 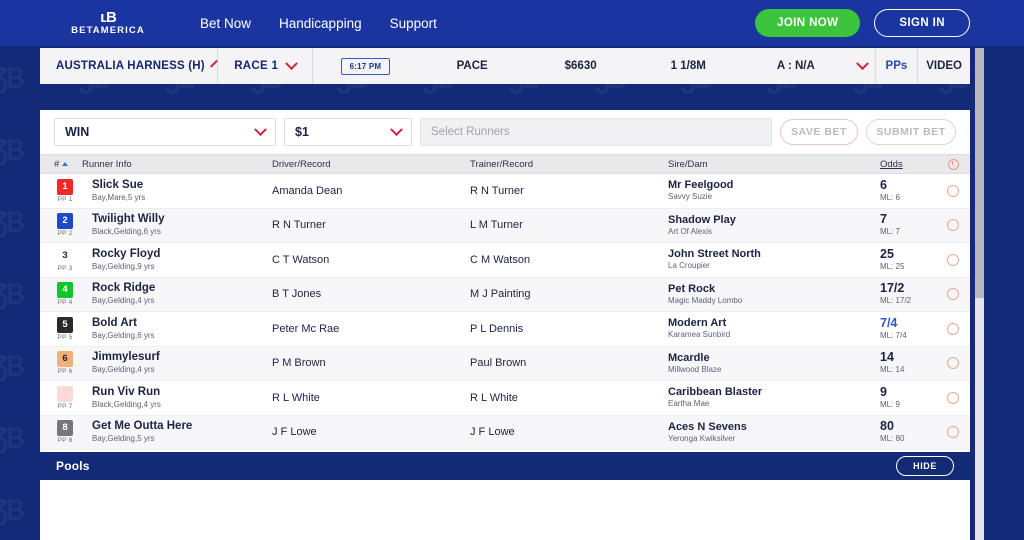 What do you see at coordinates (65, 255) in the screenshot?
I see `saddle-cloth-number: 3` at bounding box center [65, 255].